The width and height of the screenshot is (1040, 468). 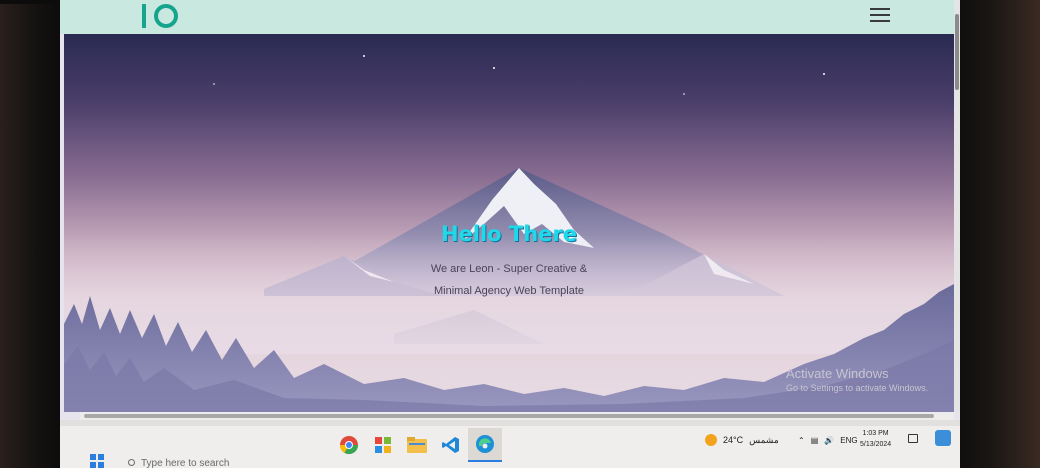 I want to click on edge-icon, so click(x=485, y=445).